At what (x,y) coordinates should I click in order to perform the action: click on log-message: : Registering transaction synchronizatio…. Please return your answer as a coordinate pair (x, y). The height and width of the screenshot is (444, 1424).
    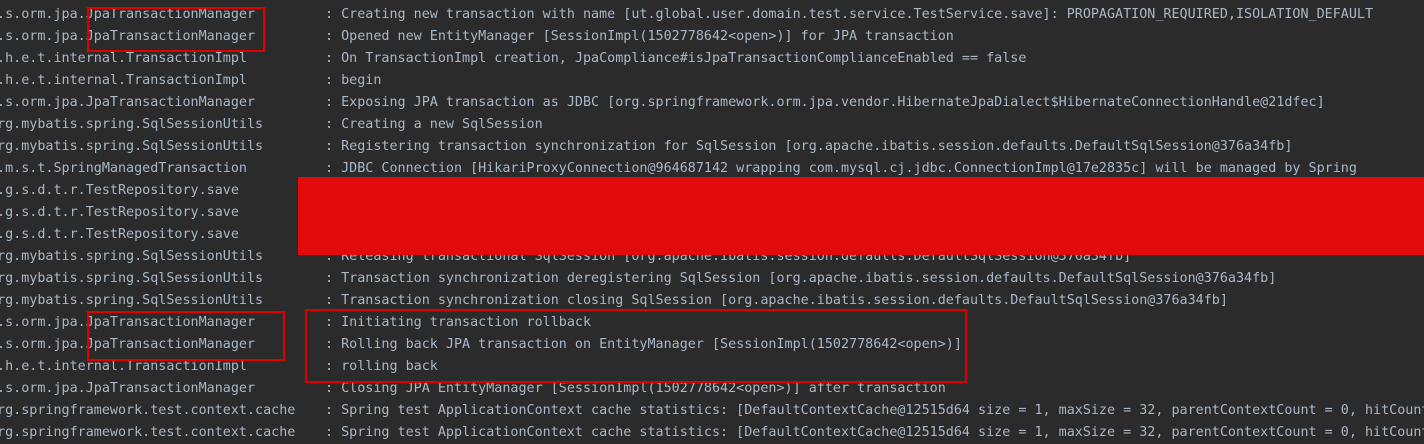
    Looking at the image, I should click on (809, 146).